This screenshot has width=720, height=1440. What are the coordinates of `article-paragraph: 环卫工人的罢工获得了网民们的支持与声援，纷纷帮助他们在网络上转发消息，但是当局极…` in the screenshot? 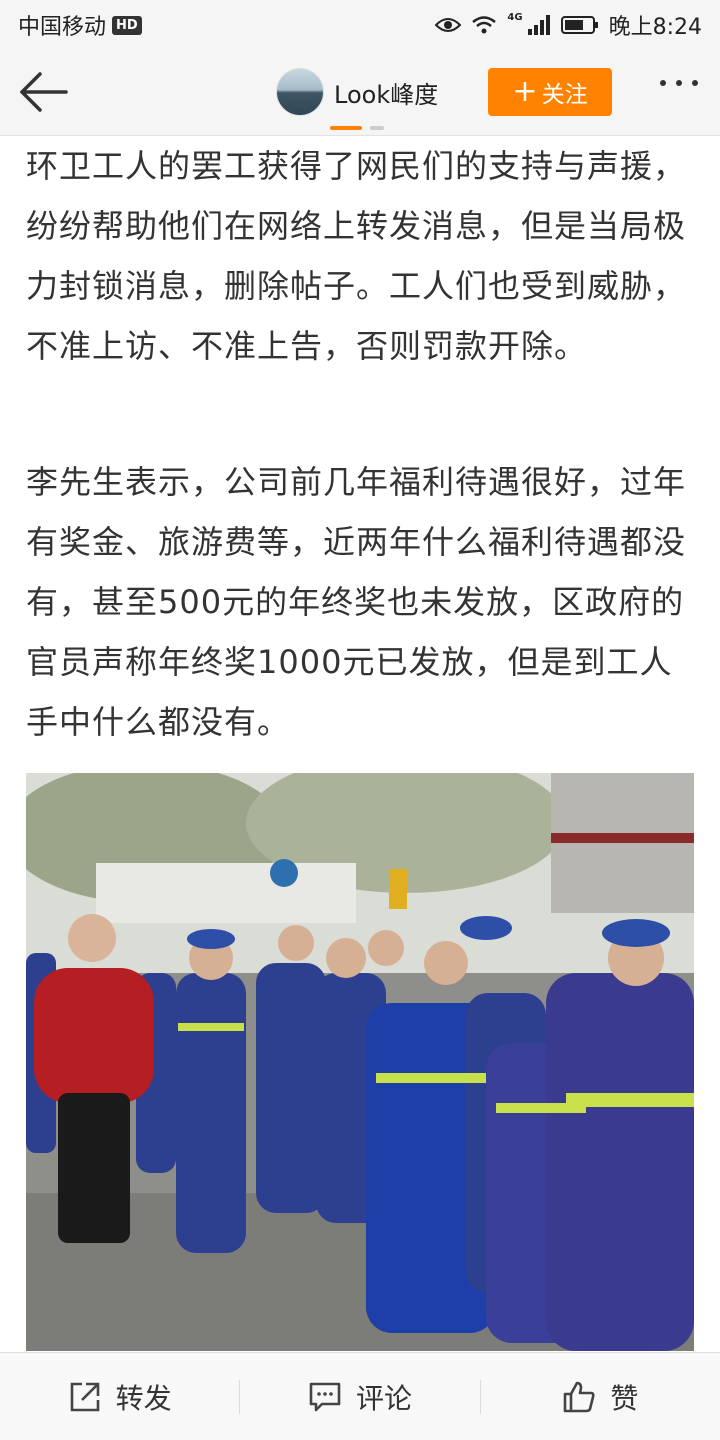 It's located at (356, 256).